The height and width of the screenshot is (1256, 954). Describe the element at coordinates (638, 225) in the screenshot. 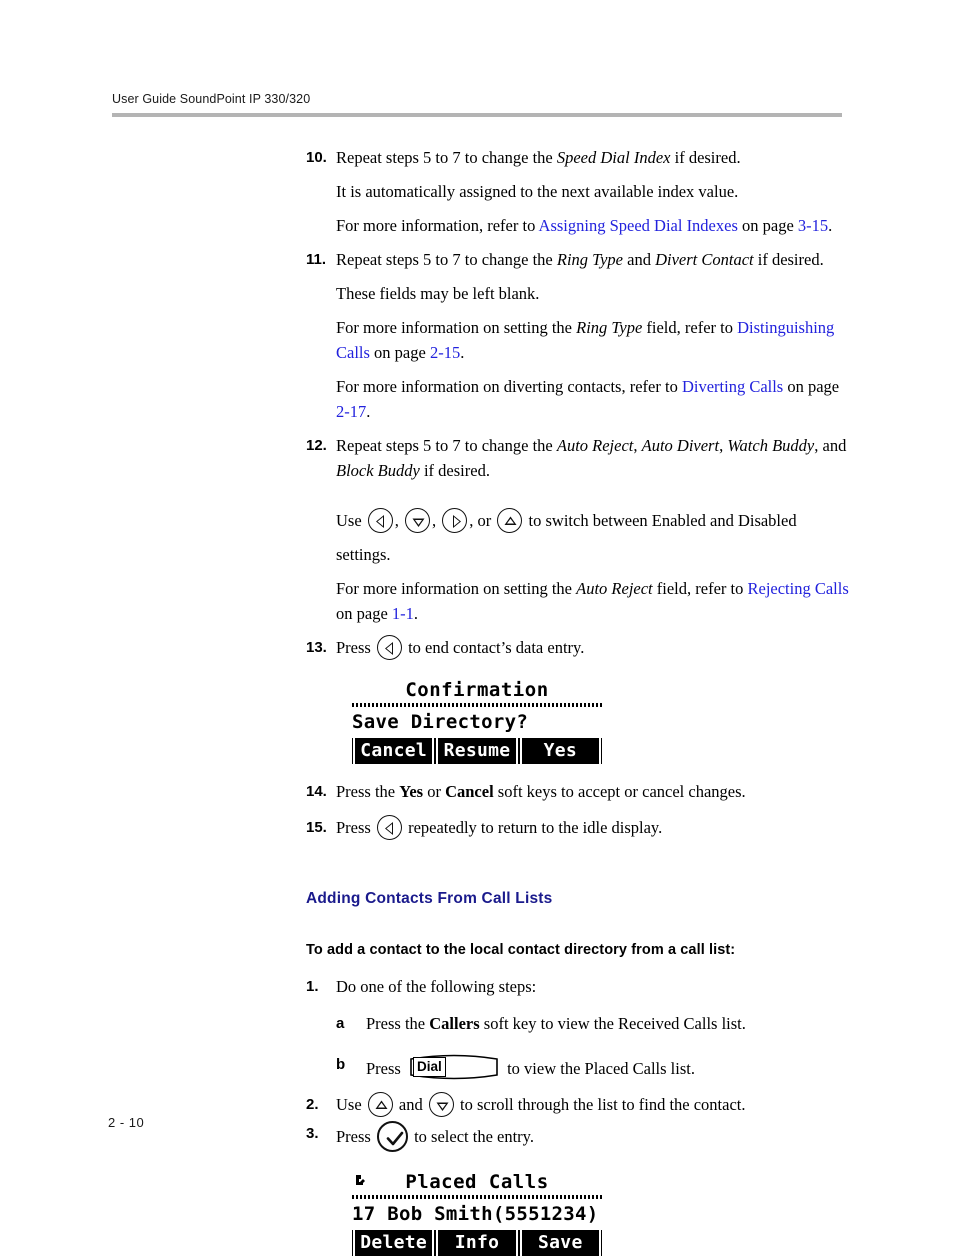

I see `link-assigning-speed-dial-indexes: Assigning Speed Dial Indexes` at that location.